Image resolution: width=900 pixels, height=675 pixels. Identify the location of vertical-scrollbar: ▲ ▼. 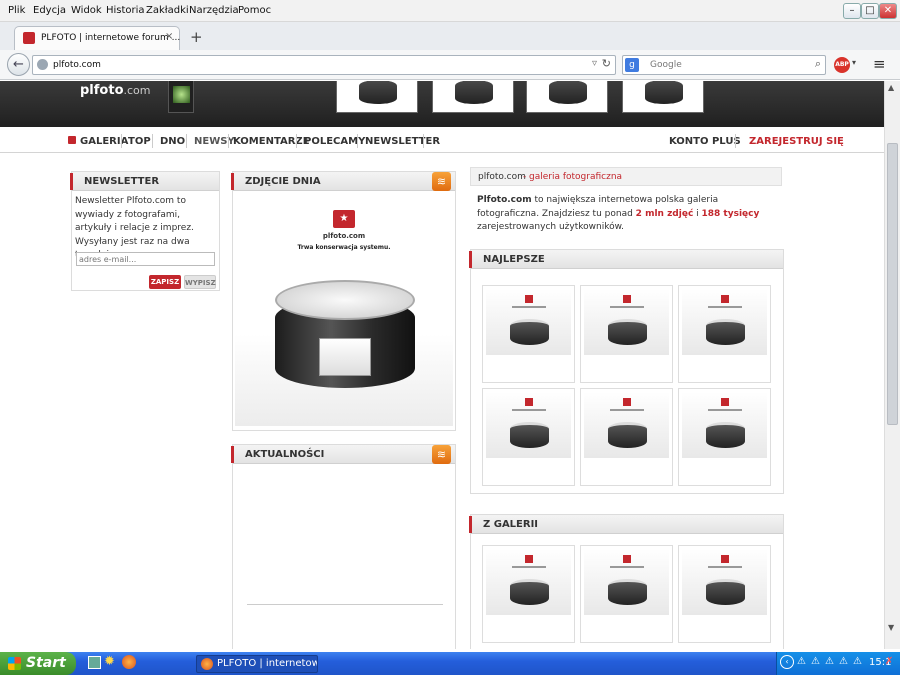
(892, 365).